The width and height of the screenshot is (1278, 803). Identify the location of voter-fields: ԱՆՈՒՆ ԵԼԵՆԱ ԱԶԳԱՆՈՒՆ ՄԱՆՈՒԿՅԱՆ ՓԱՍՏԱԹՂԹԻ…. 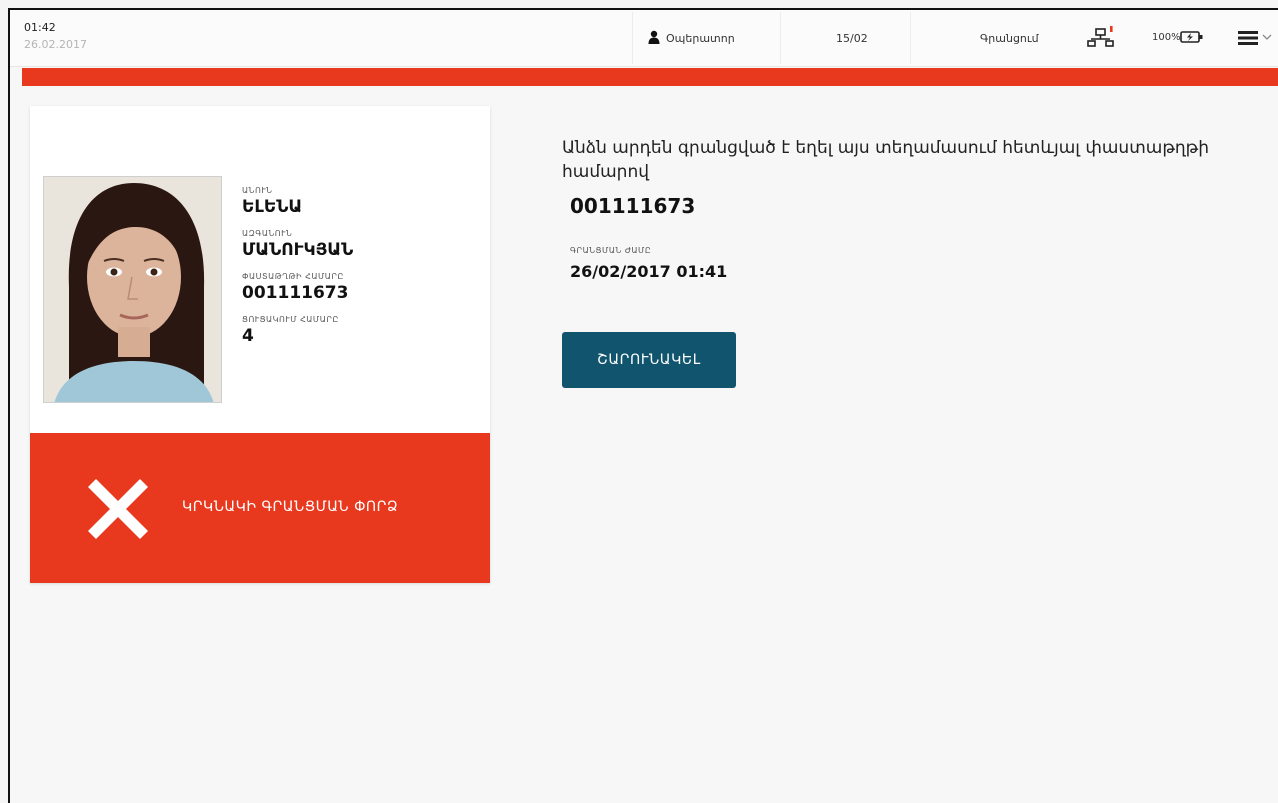
(362, 272).